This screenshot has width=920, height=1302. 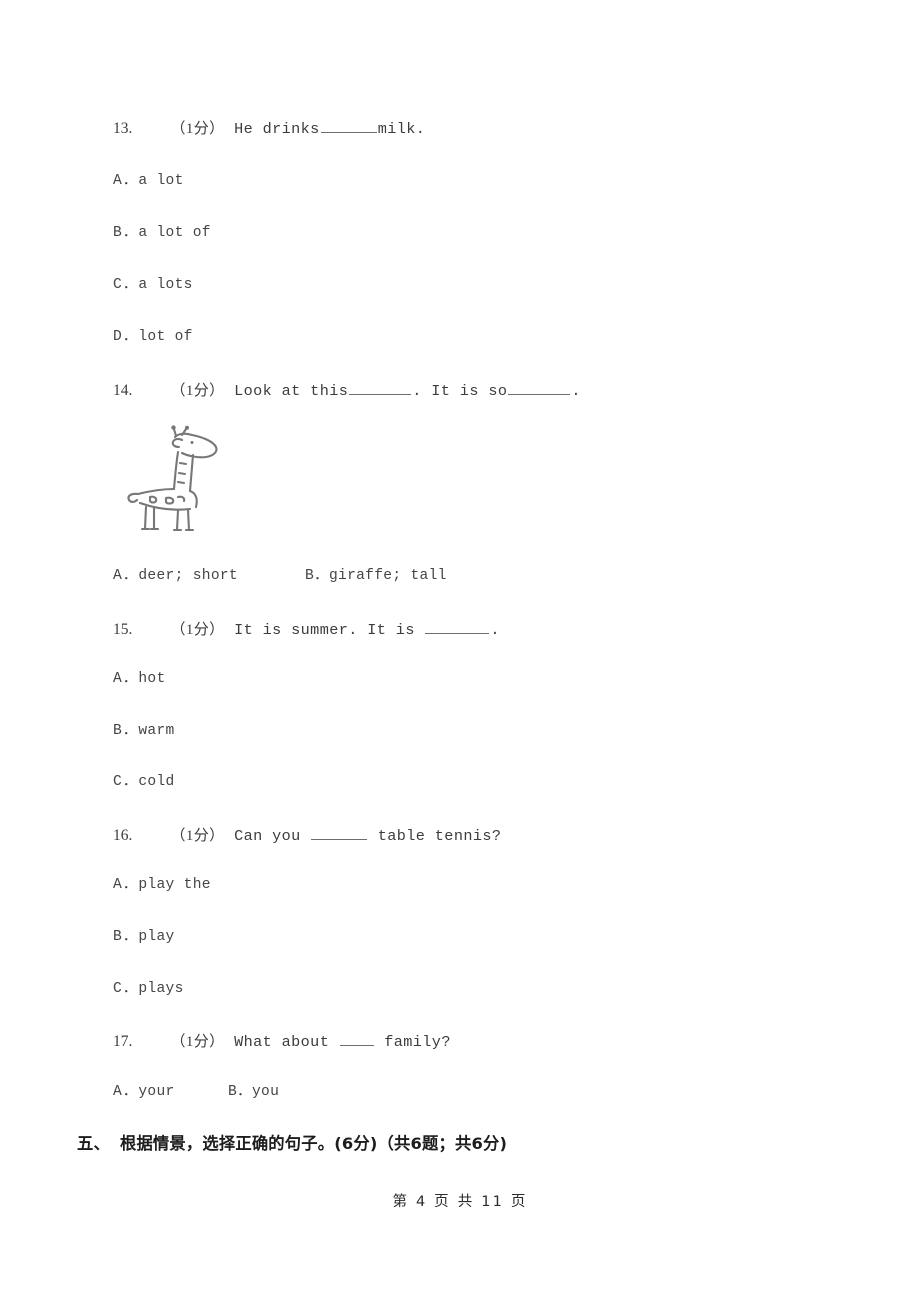 I want to click on question-15-option-c: C．cold, so click(x=144, y=782).